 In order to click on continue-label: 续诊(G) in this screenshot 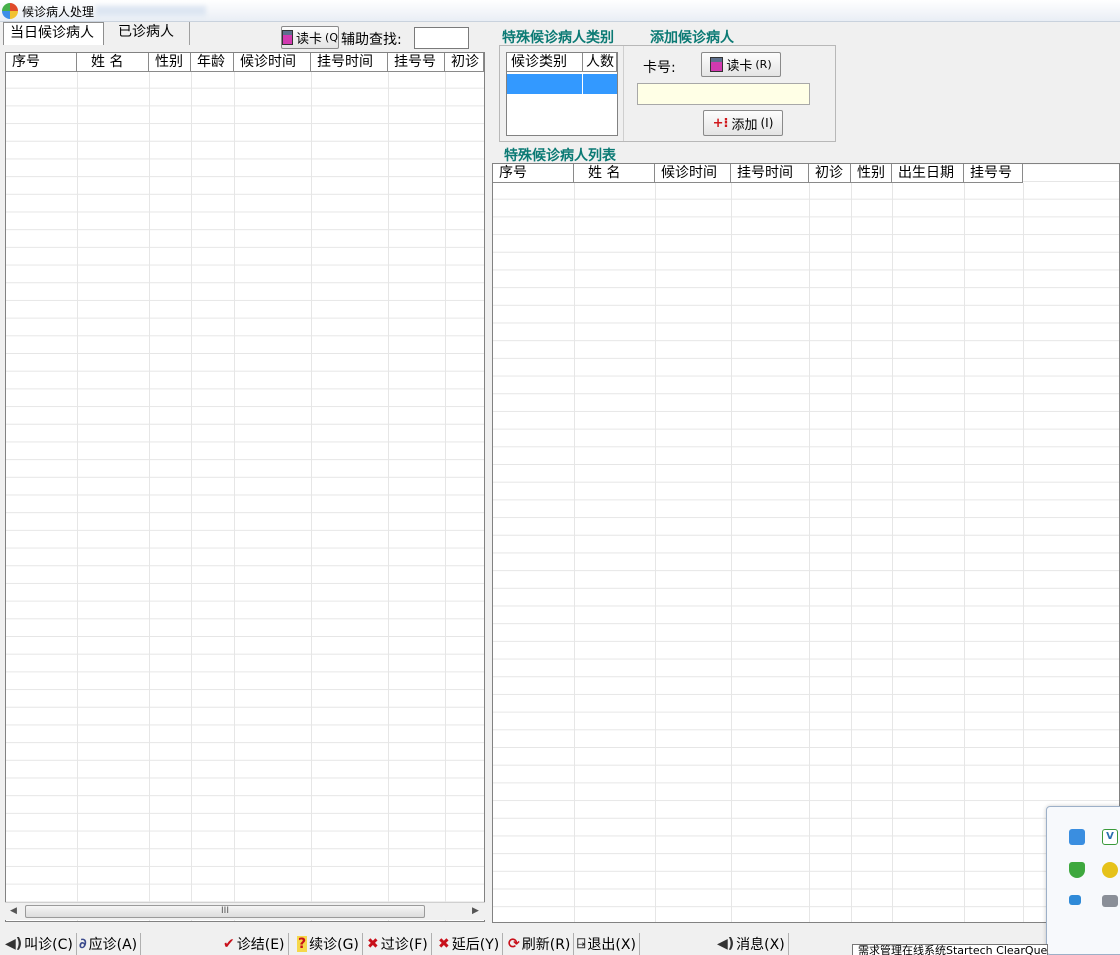, I will do `click(334, 945)`.